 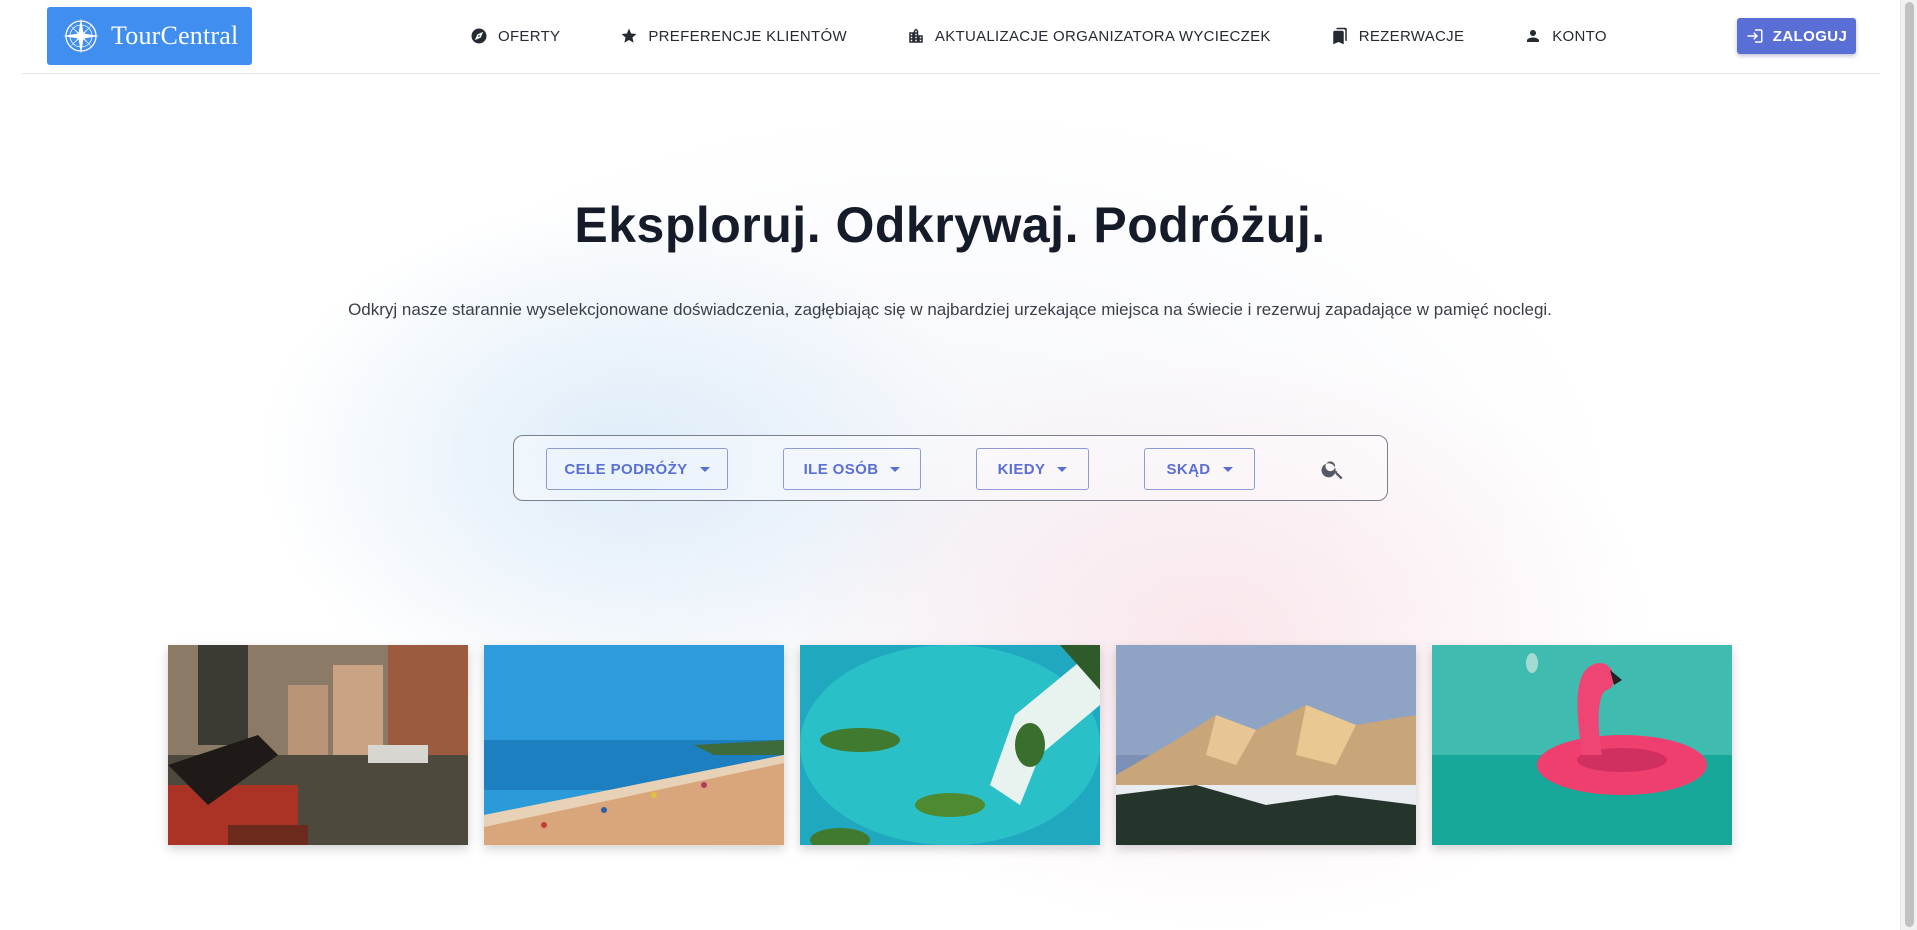 I want to click on gallery-image-beach, so click(x=634, y=745).